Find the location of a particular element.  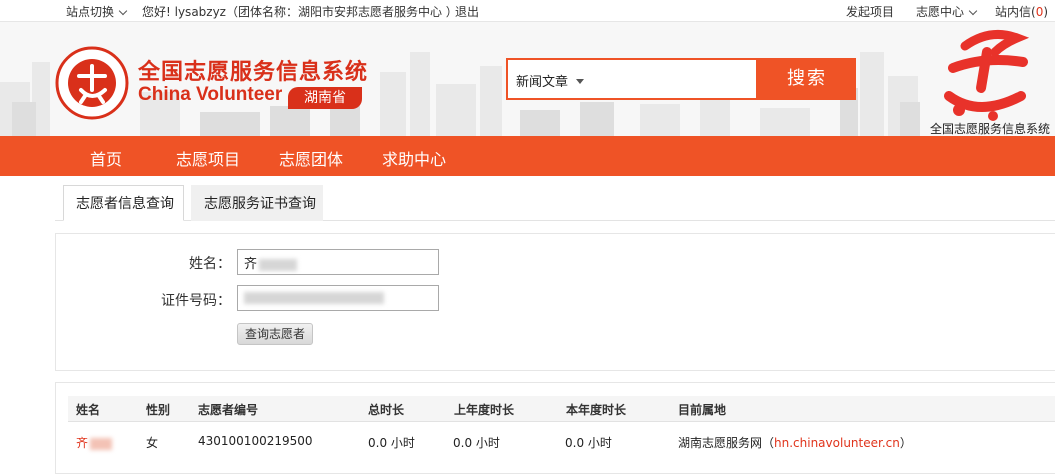

brand-caption: 全国志愿服务信息系统 is located at coordinates (990, 129).